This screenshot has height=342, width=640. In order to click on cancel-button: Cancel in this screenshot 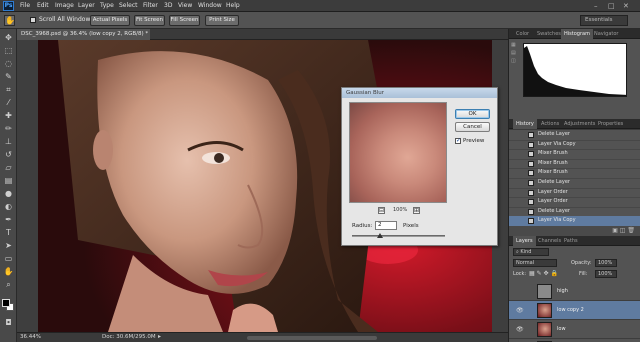, I will do `click(472, 127)`.